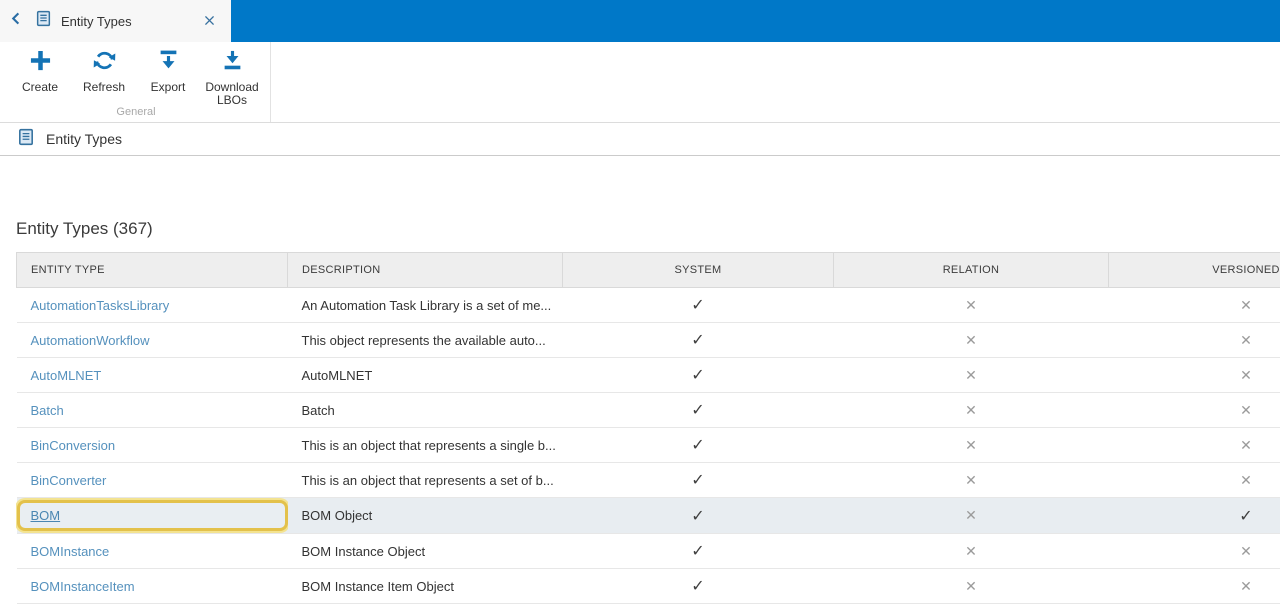 The image size is (1280, 607). What do you see at coordinates (168, 63) in the screenshot?
I see `export-arrow-icon` at bounding box center [168, 63].